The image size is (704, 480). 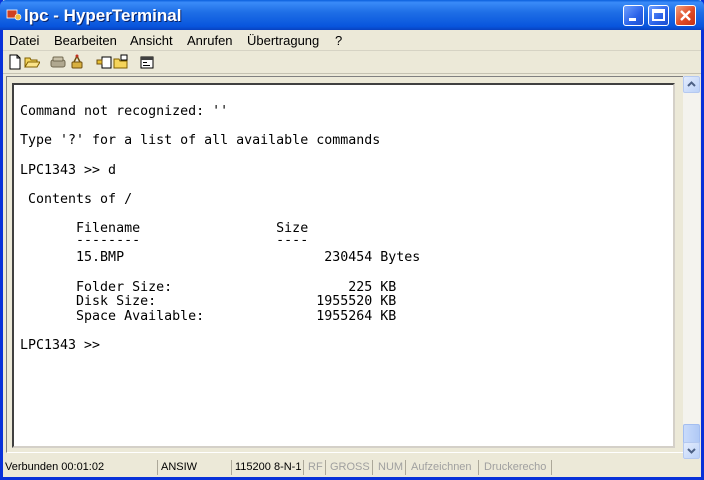 What do you see at coordinates (208, 287) in the screenshot?
I see `terminal-line: Folder Size: 225 KB` at bounding box center [208, 287].